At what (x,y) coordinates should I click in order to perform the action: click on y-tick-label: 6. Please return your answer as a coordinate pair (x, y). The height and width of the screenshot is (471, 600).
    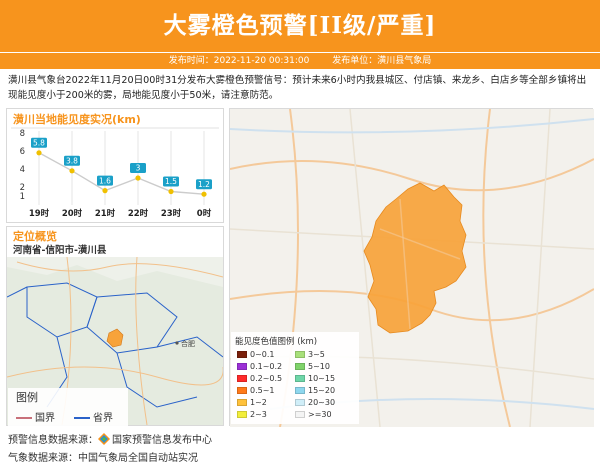
    Looking at the image, I should click on (22, 152).